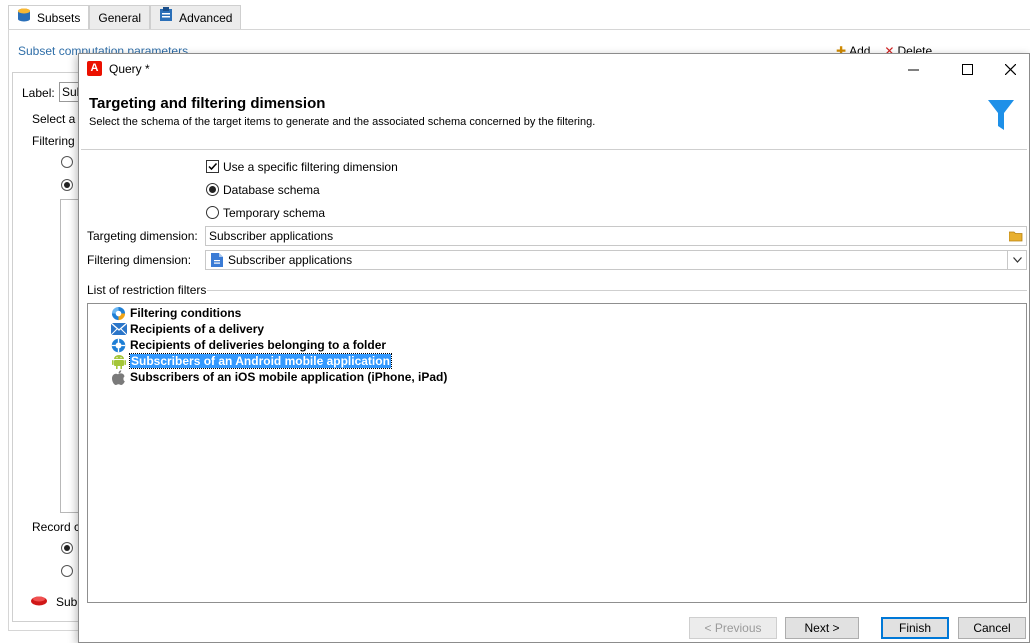 This screenshot has height=643, width=1030. I want to click on window-title: Query *, so click(129, 69).